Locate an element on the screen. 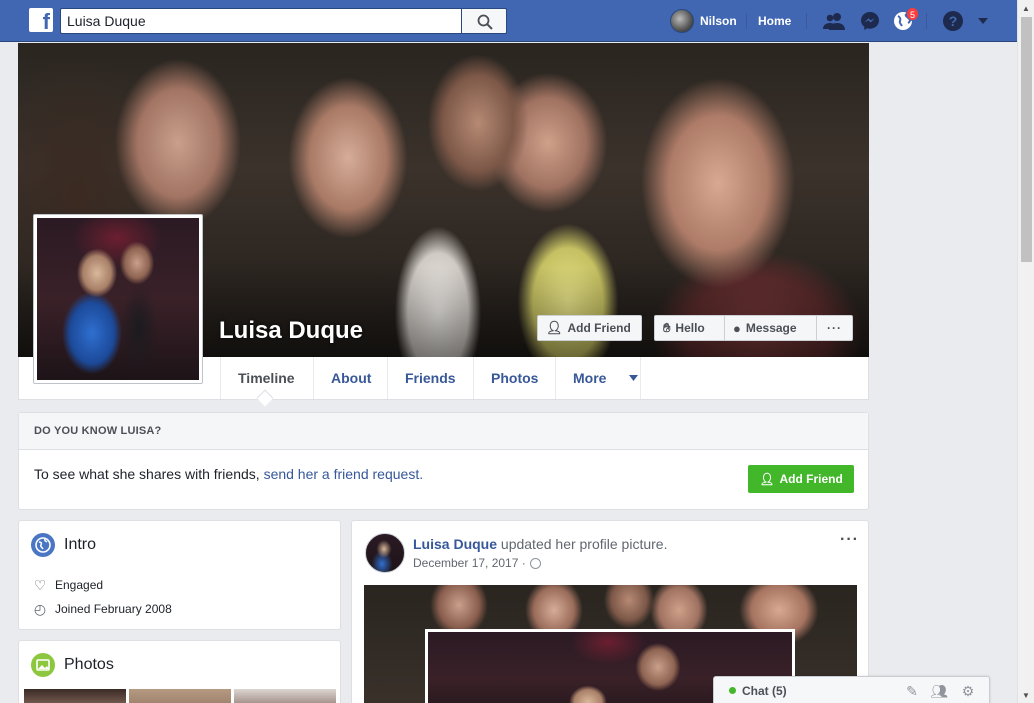 This screenshot has height=703, width=1034. more-options-button: ··· is located at coordinates (834, 328).